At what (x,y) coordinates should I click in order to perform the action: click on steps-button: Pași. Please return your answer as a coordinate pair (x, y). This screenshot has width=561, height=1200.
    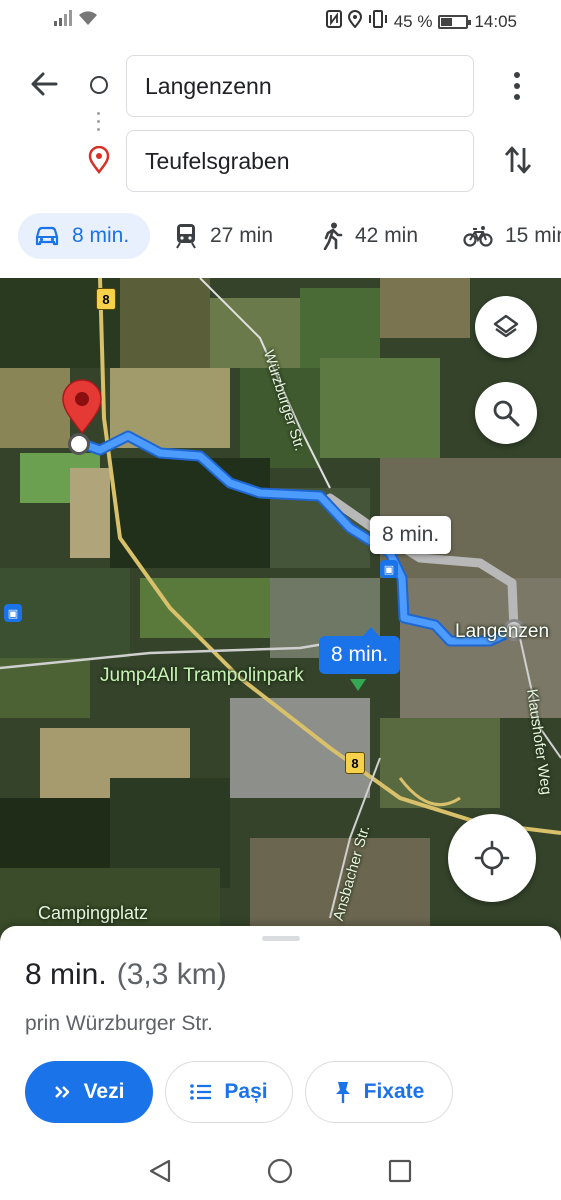
    Looking at the image, I should click on (229, 1092).